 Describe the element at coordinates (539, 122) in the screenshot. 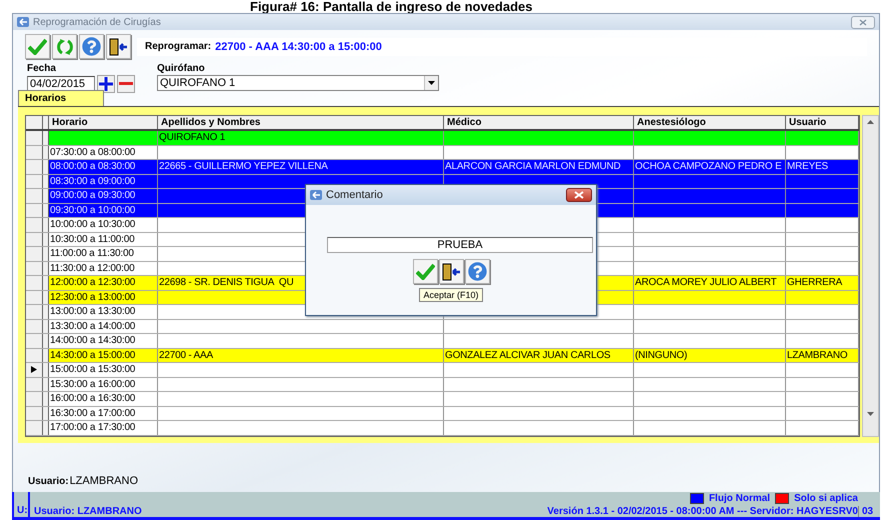

I see `column-header: Médico` at that location.